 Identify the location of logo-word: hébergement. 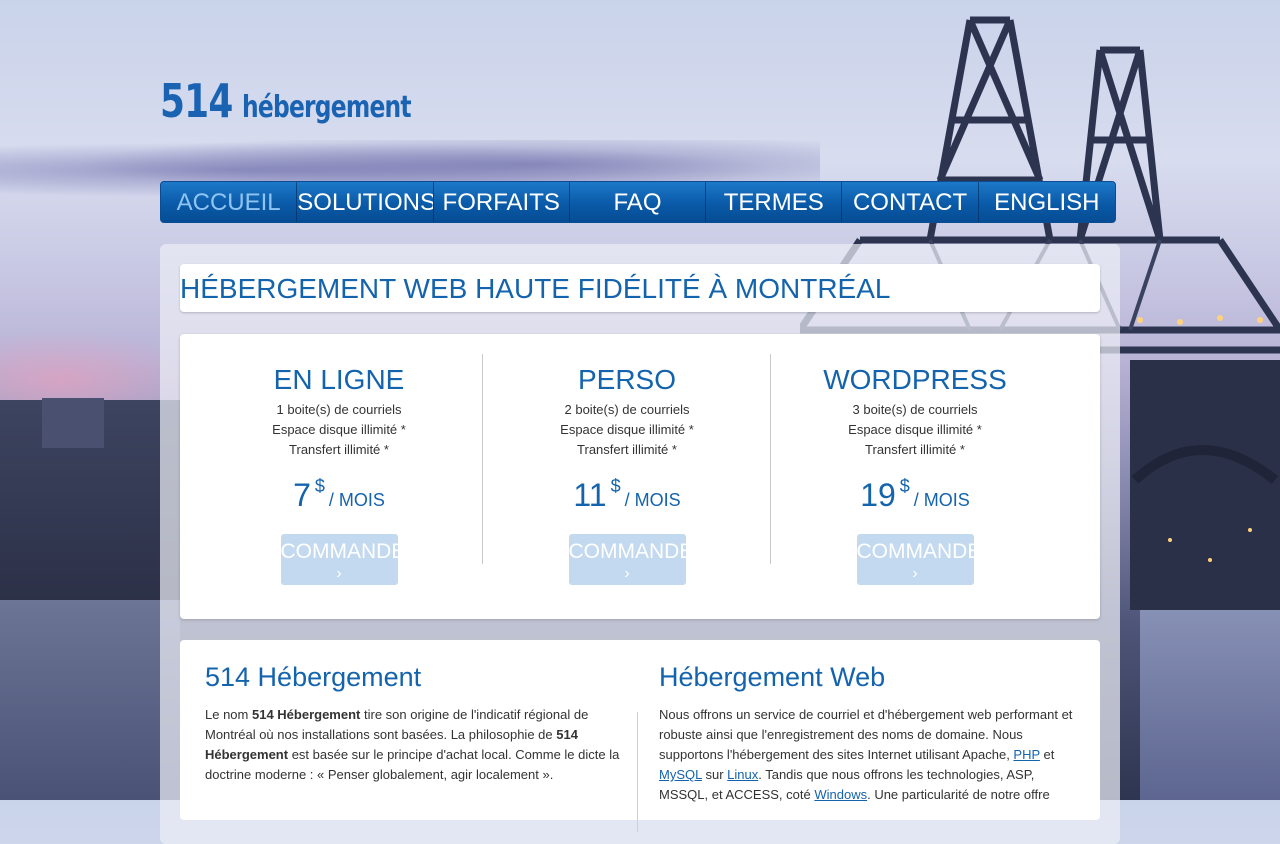
(326, 107).